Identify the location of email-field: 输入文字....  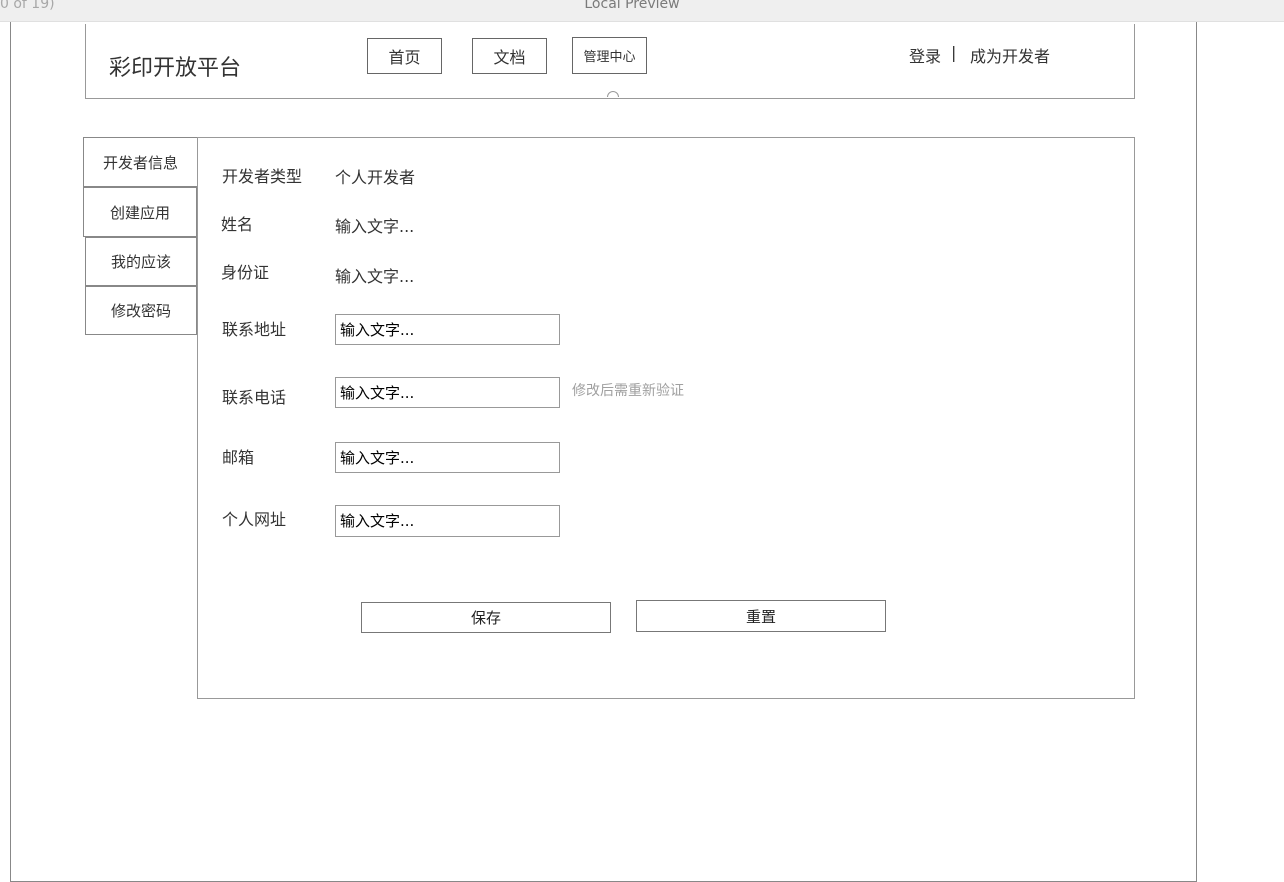
(447, 457).